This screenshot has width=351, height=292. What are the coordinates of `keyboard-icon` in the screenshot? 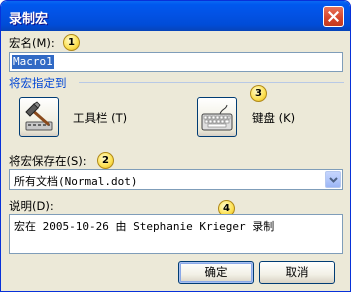 It's located at (217, 117).